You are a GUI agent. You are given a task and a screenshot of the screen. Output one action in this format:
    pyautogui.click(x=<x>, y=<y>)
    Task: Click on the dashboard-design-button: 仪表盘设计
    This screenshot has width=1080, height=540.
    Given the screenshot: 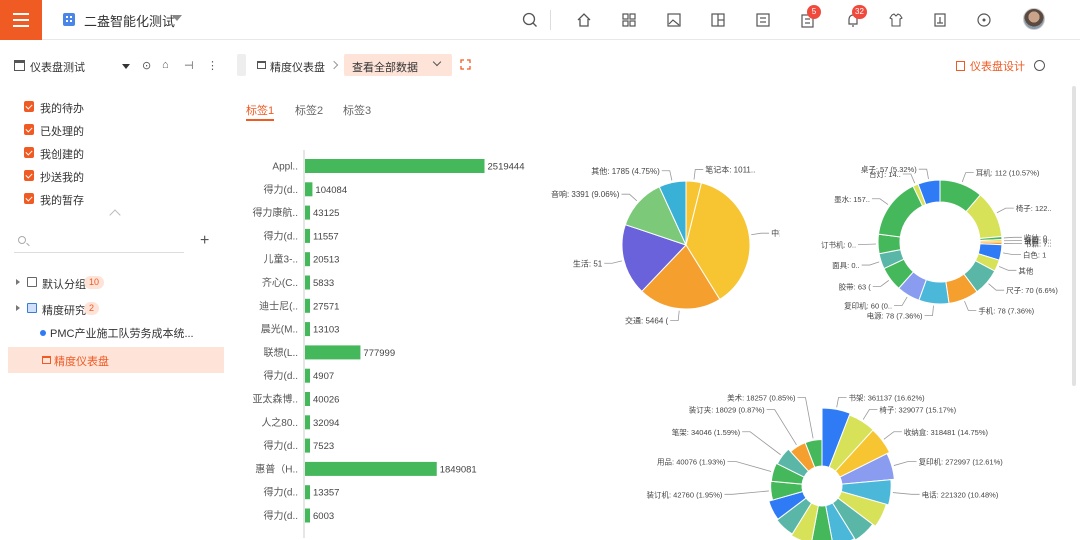 What is the action you would take?
    pyautogui.click(x=990, y=66)
    